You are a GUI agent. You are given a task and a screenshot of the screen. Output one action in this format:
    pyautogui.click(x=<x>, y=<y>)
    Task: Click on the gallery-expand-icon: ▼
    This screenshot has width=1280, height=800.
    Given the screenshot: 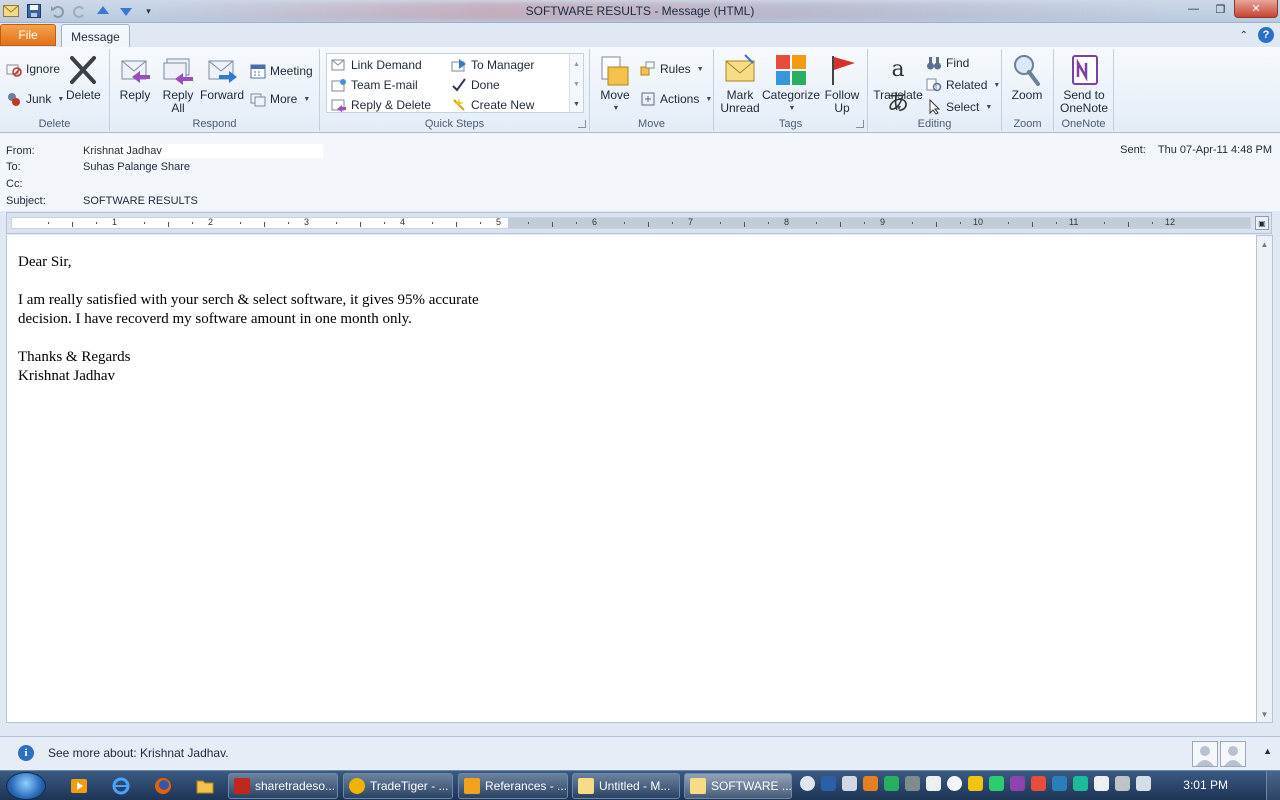 What is the action you would take?
    pyautogui.click(x=576, y=104)
    